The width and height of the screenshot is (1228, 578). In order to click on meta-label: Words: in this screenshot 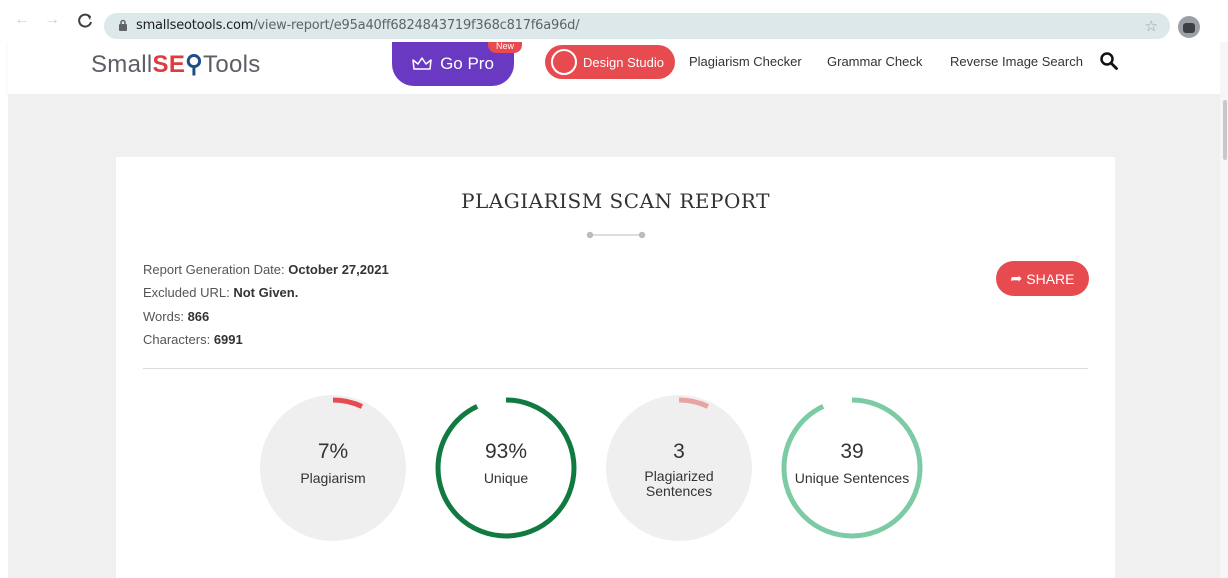, I will do `click(165, 316)`.